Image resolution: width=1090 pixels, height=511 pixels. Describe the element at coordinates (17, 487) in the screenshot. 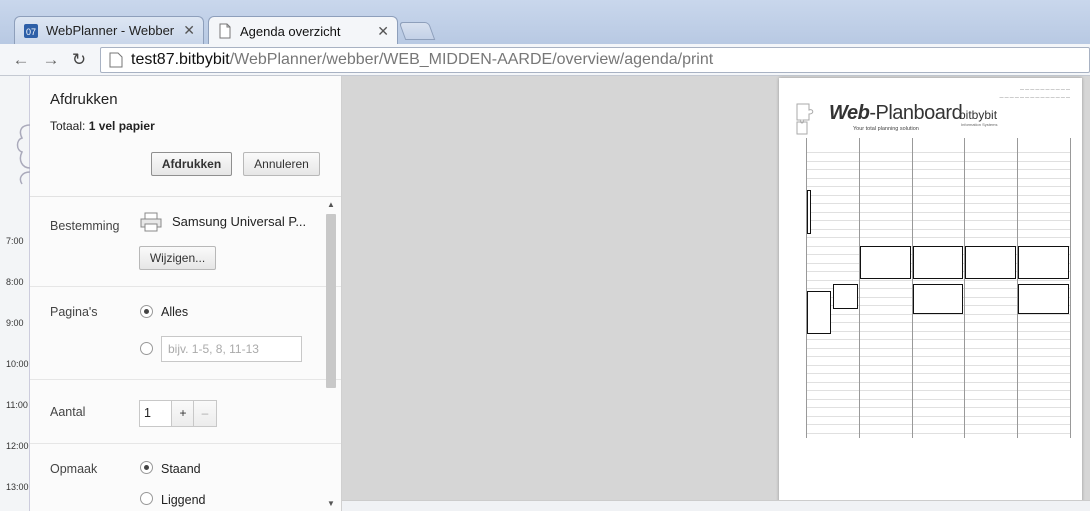

I see `time-label: 13:00` at that location.